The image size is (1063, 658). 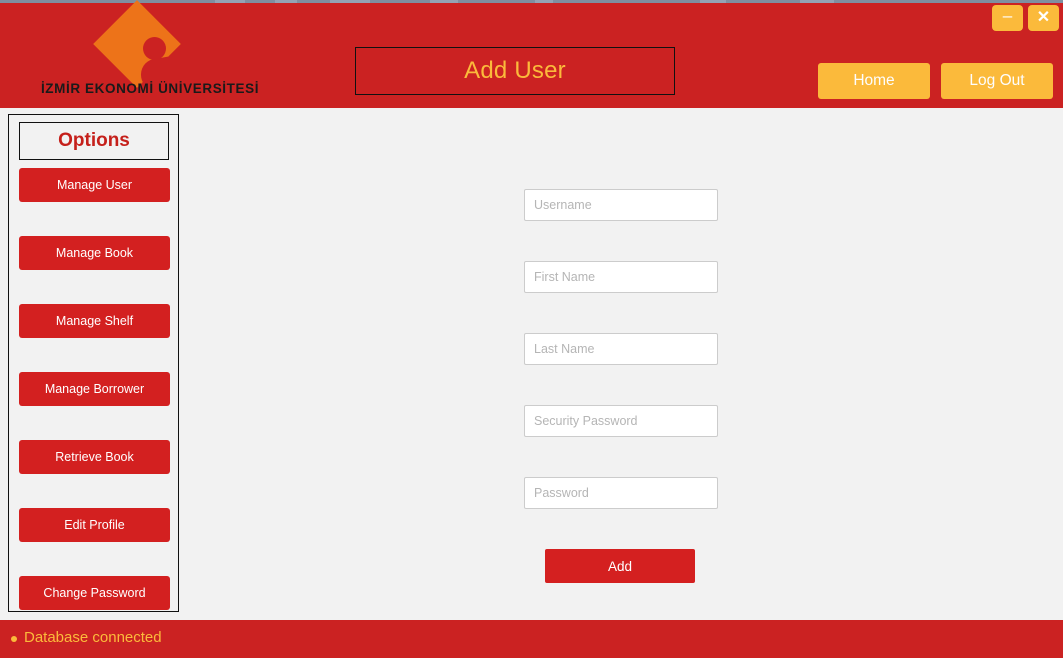 What do you see at coordinates (874, 81) in the screenshot?
I see `home-button: Home` at bounding box center [874, 81].